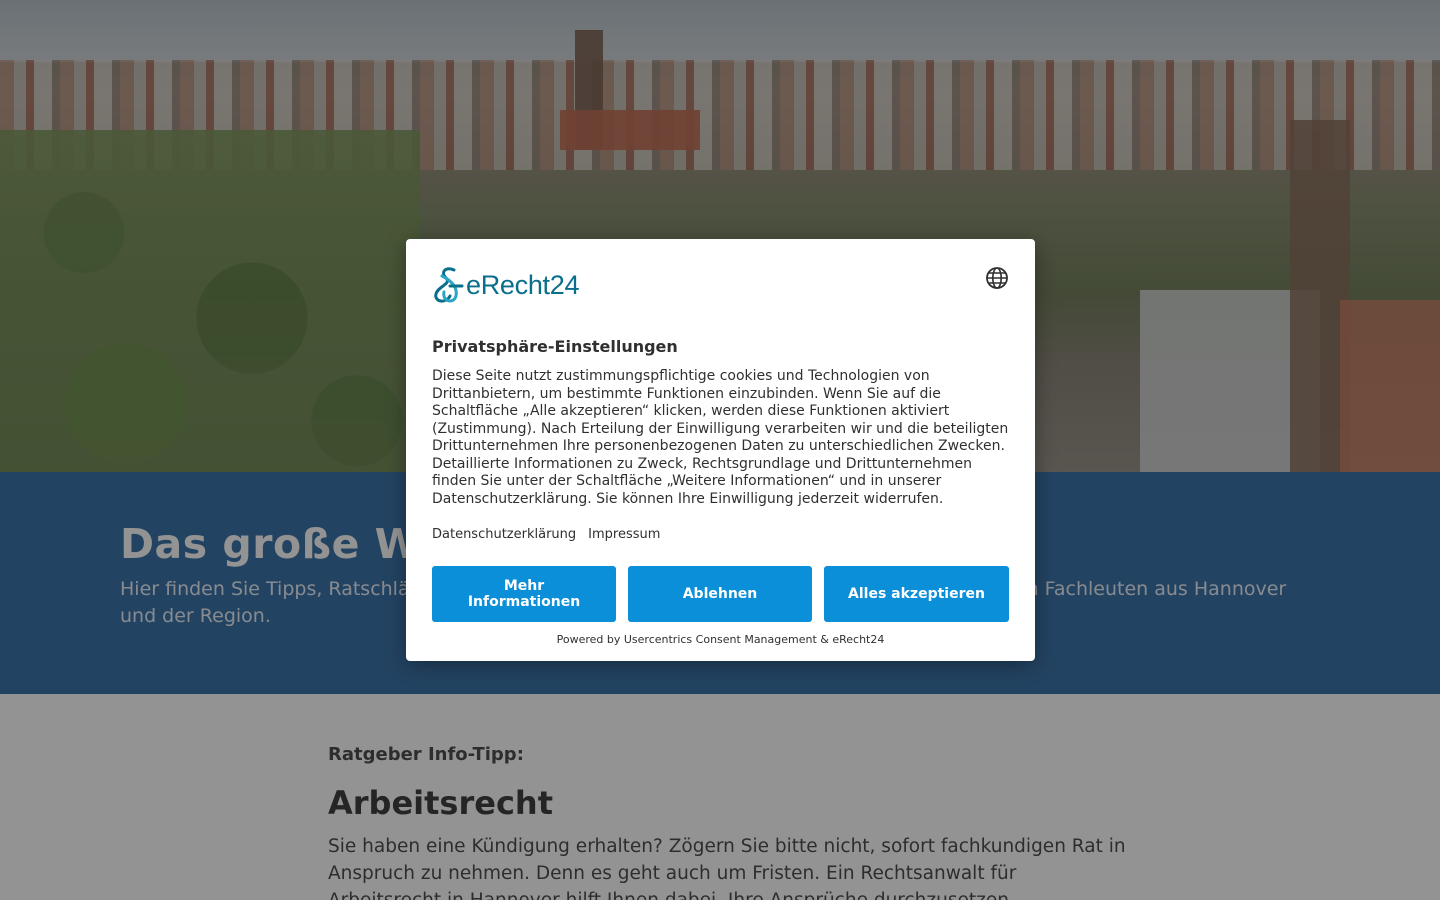 The image size is (1440, 900). What do you see at coordinates (523, 284) in the screenshot?
I see `logo-text: eRecht24` at bounding box center [523, 284].